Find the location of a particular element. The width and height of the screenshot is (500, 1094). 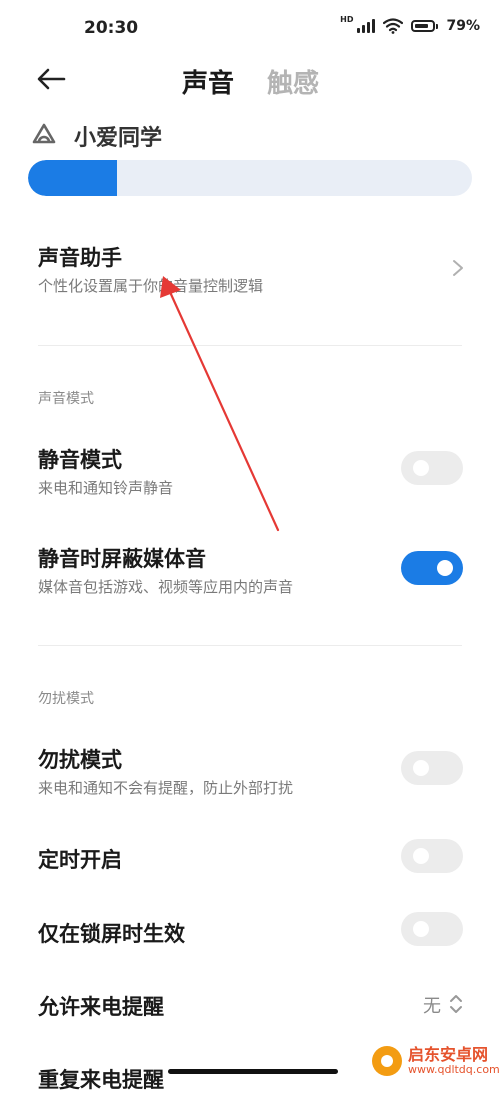

volume-fill is located at coordinates (72, 178).